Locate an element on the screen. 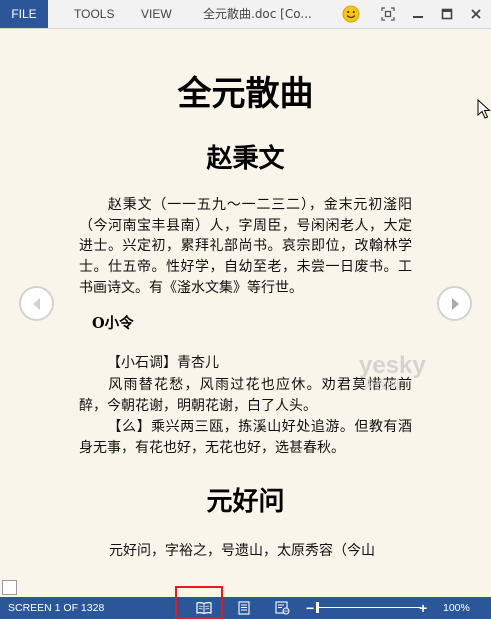 The image size is (491, 619). web-layout-button is located at coordinates (282, 608).